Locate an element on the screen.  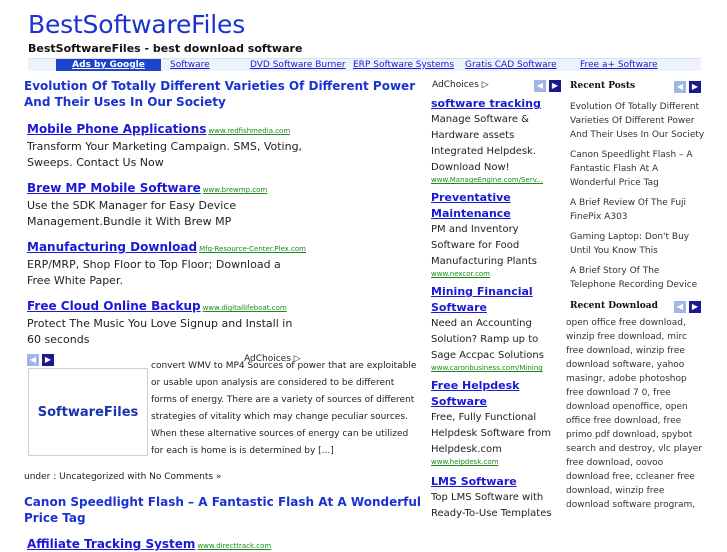
ad-title-link: Brew MP Mobile Software is located at coordinates (114, 188).